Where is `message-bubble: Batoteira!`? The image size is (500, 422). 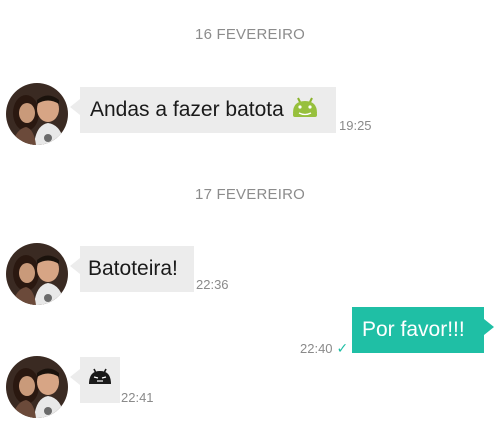 message-bubble: Batoteira! is located at coordinates (132, 269).